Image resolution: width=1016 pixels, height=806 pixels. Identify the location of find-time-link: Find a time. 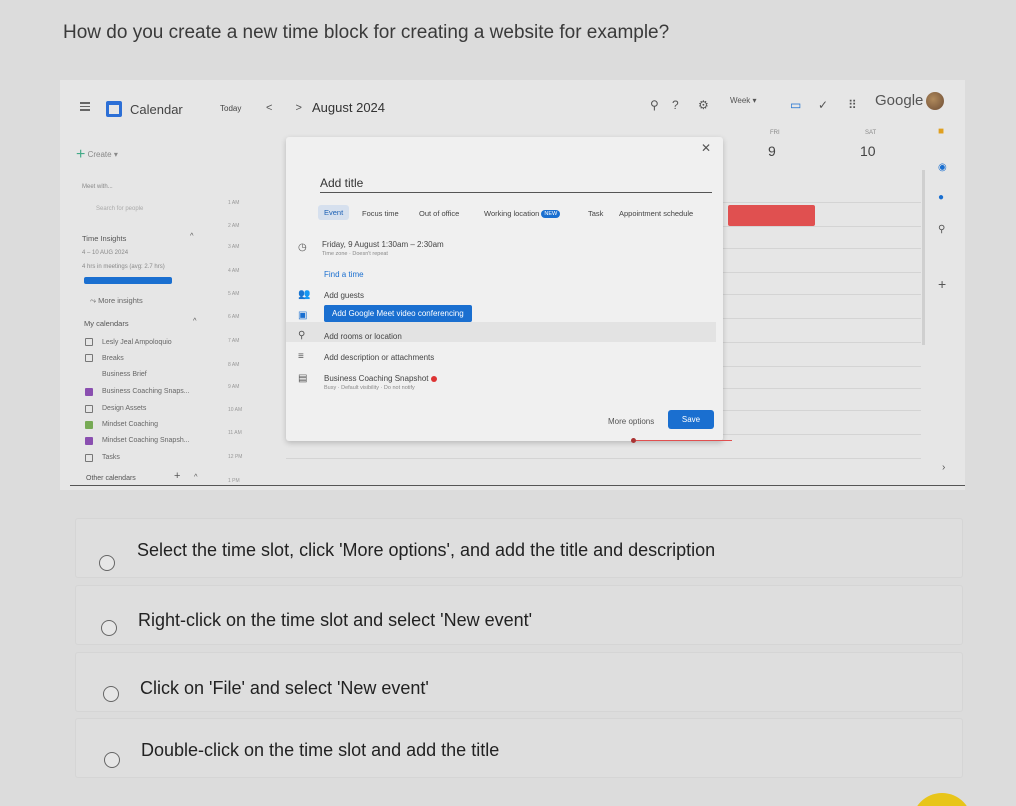
(344, 274).